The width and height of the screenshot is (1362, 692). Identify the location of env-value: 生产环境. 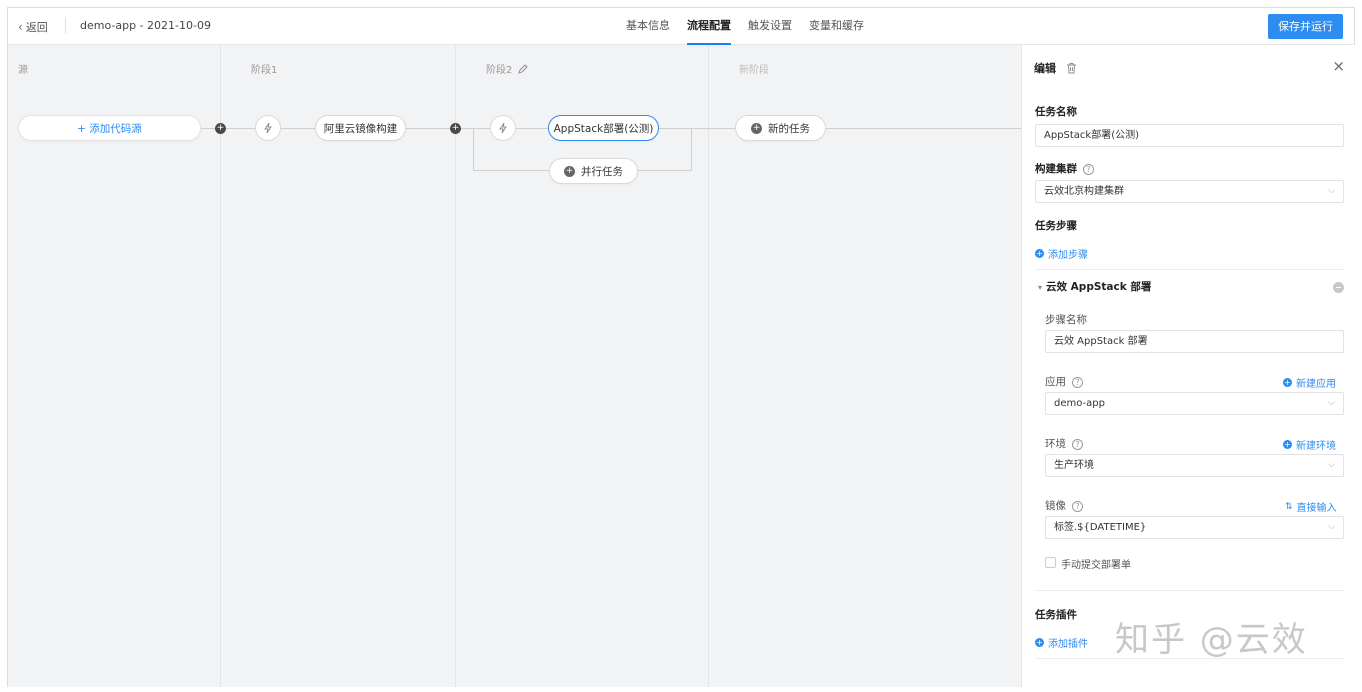
(1074, 465).